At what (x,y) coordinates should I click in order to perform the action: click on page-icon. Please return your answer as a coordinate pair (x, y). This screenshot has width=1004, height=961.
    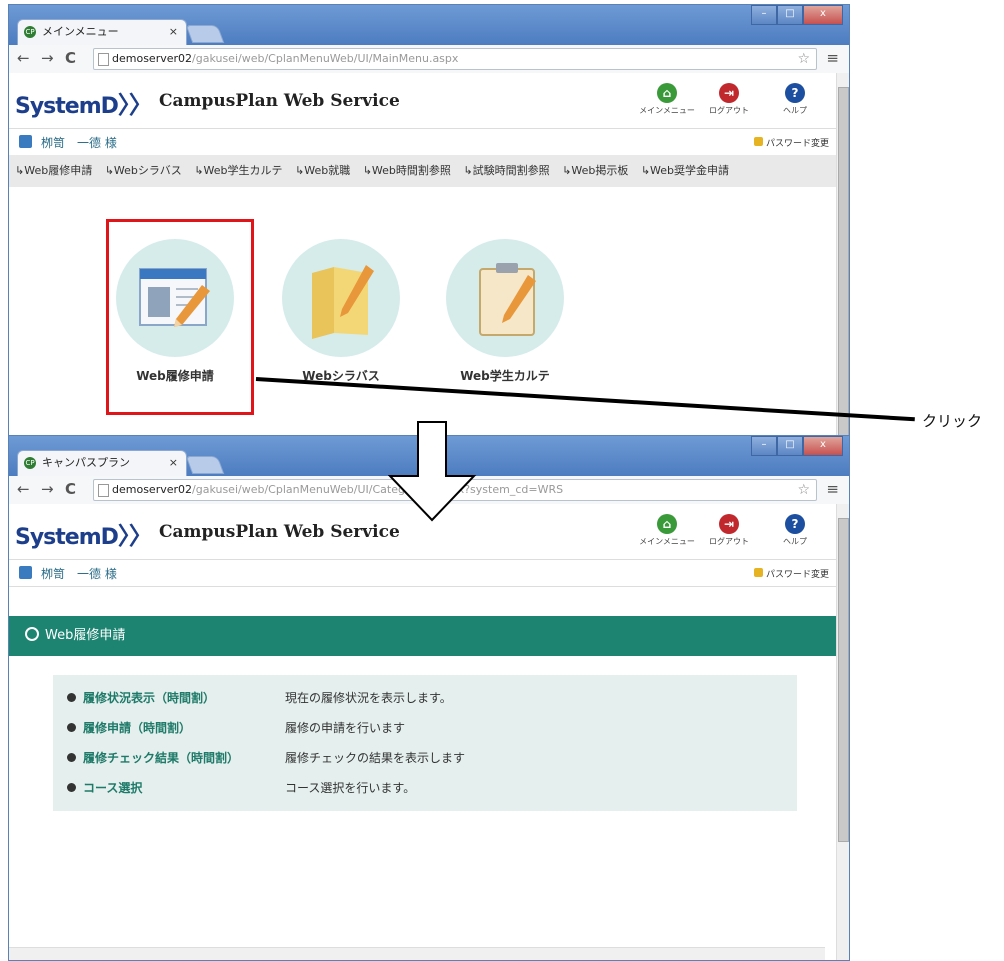
    Looking at the image, I should click on (103, 59).